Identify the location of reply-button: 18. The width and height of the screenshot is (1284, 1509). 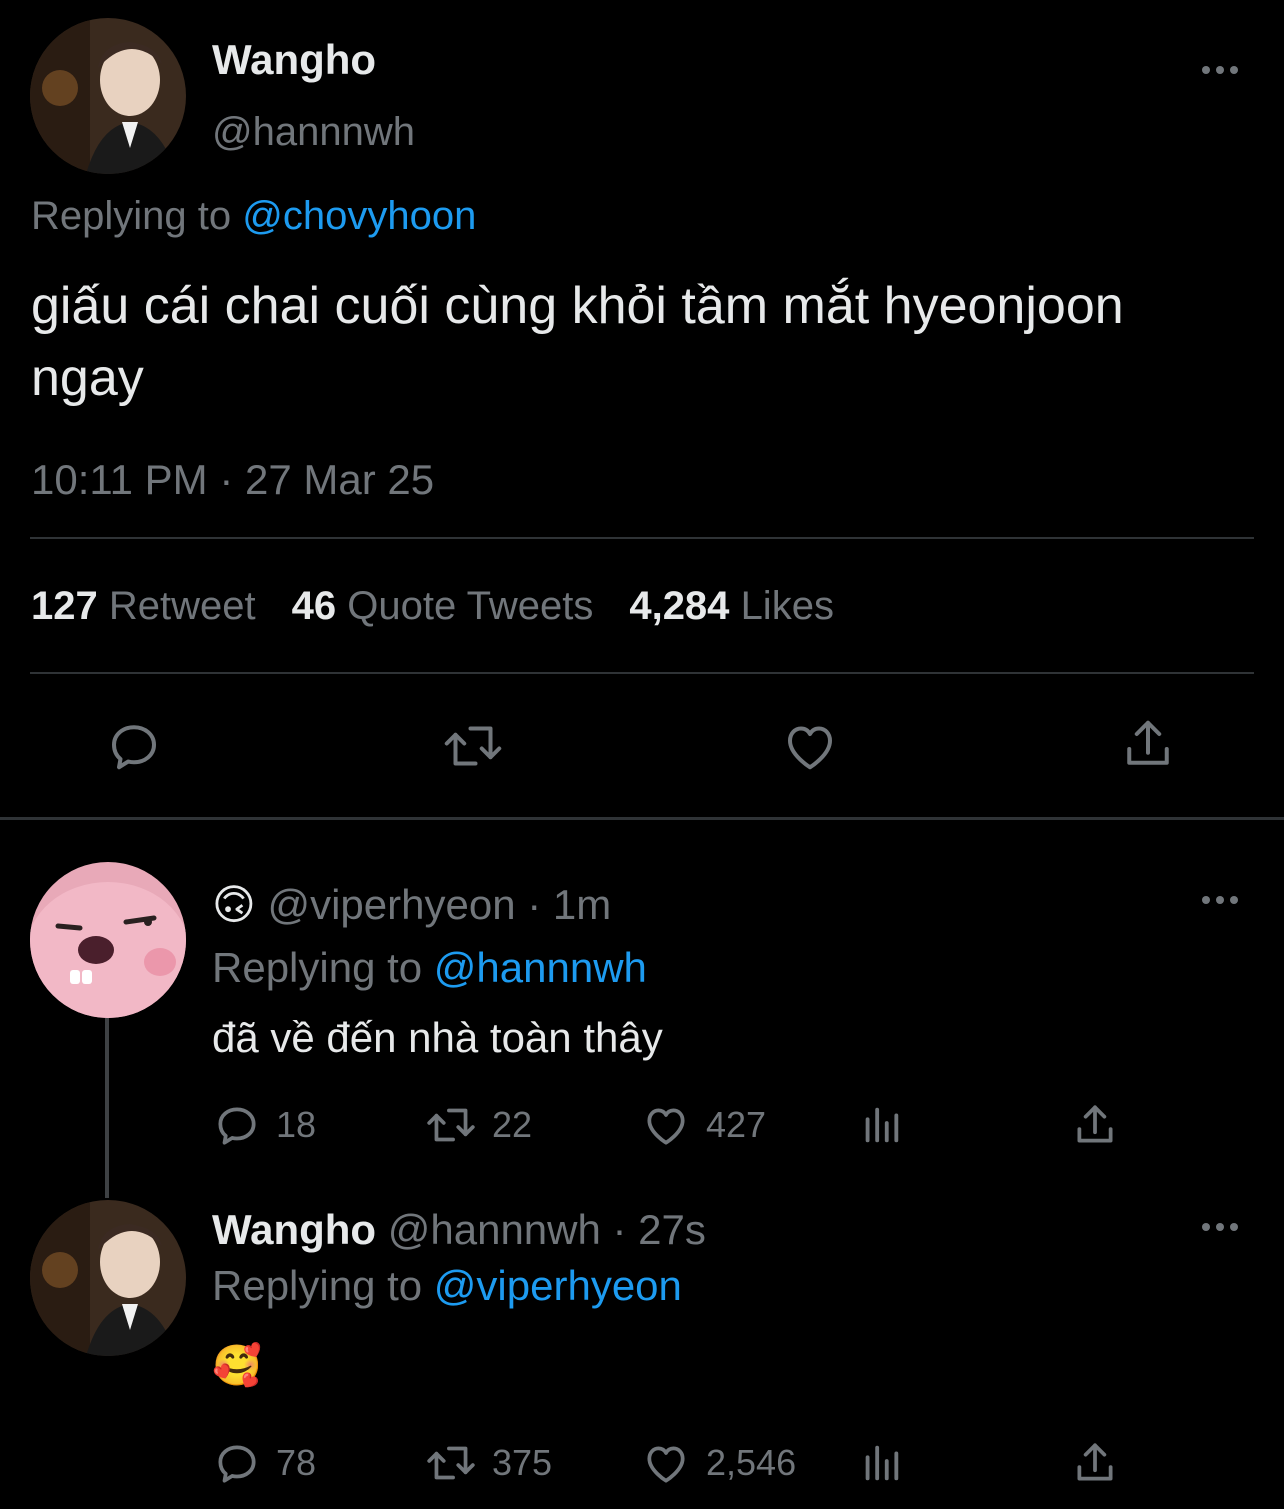
(264, 1125).